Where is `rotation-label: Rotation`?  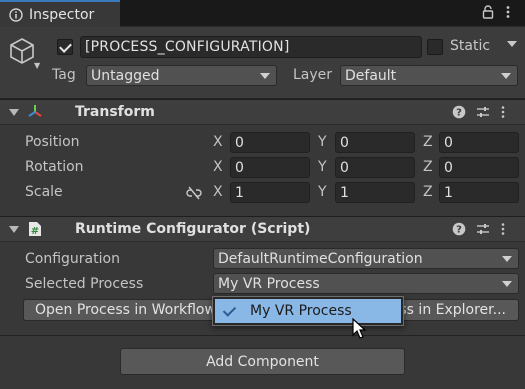 rotation-label: Rotation is located at coordinates (54, 167).